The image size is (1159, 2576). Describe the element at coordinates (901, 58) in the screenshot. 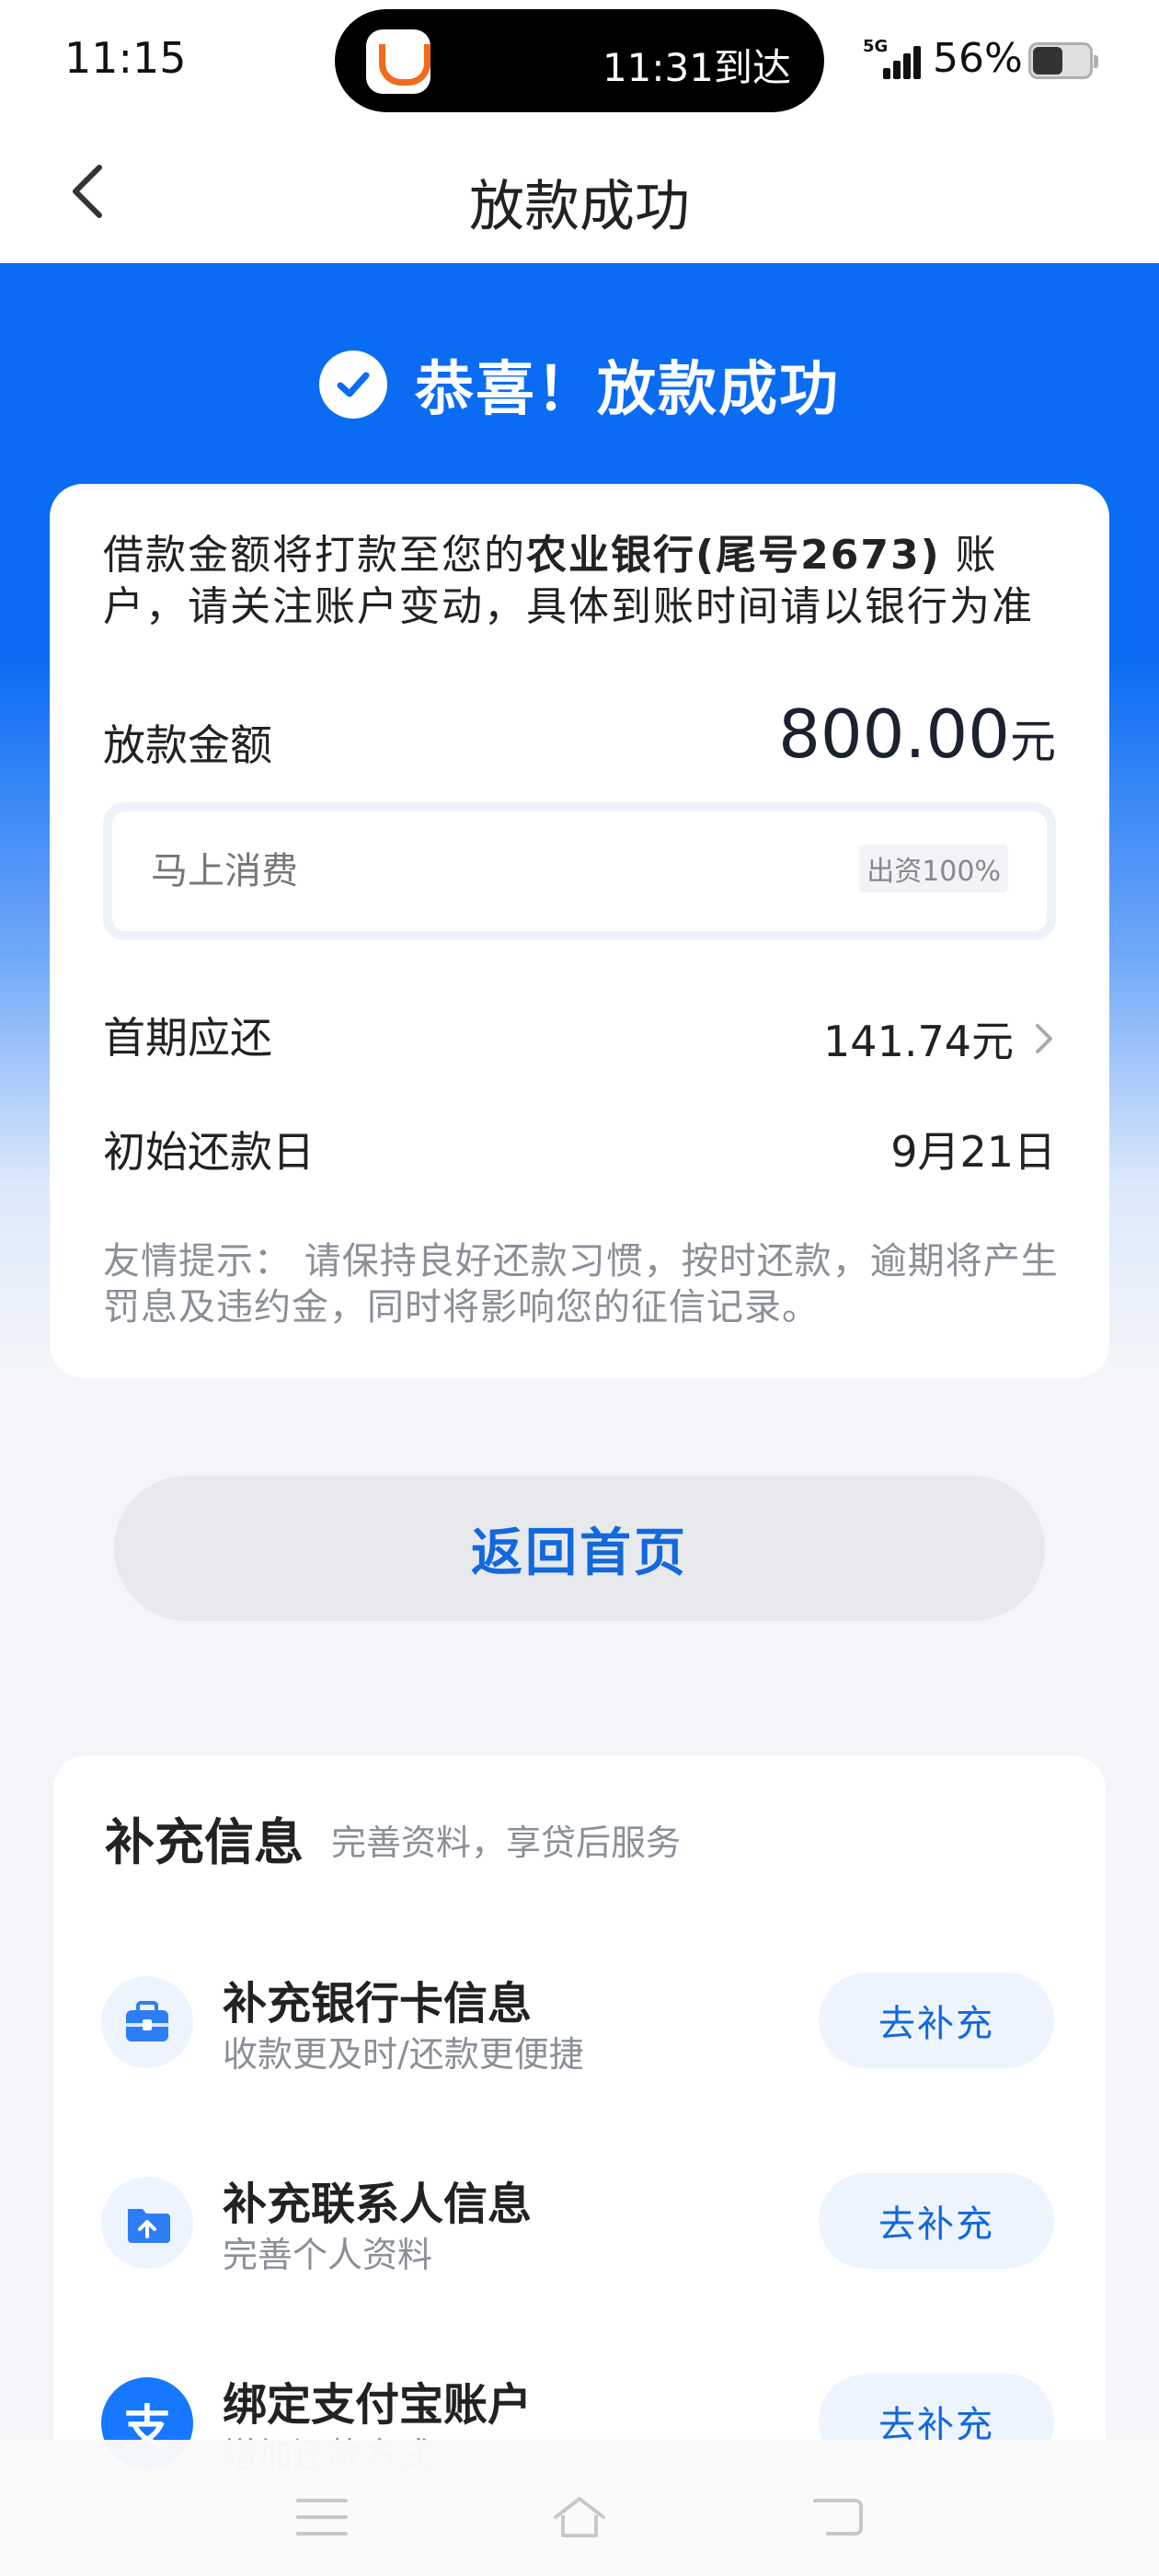

I see `signal-icon` at that location.